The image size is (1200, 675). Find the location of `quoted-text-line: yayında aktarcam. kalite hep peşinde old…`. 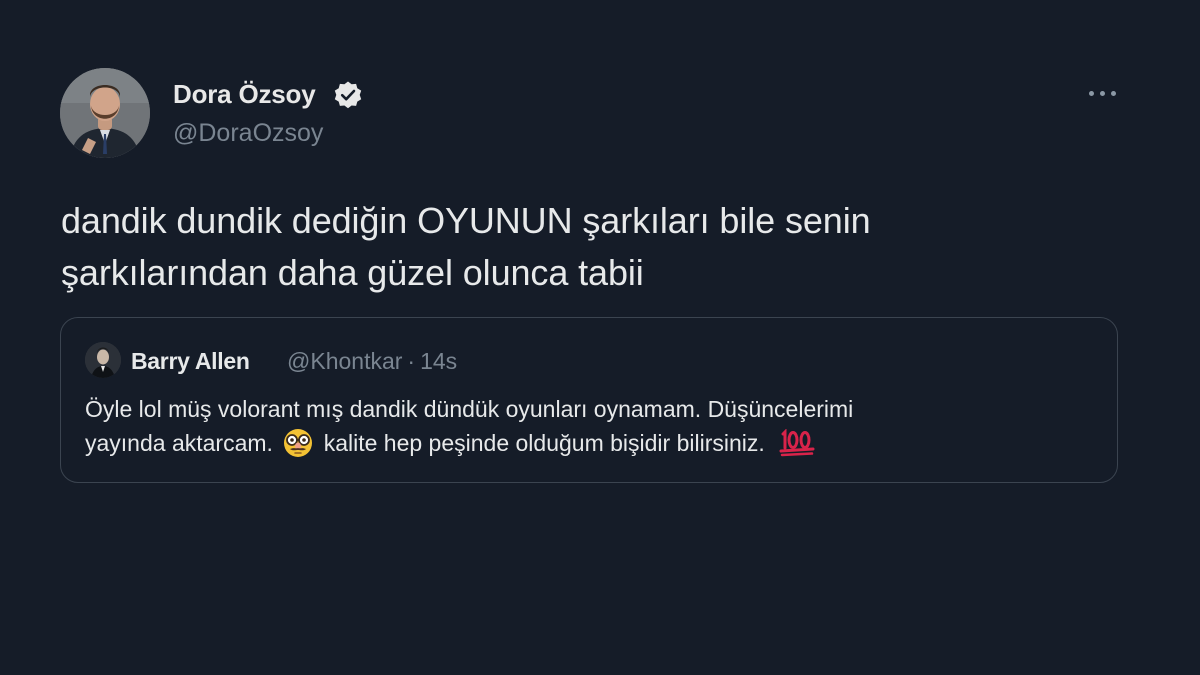

quoted-text-line: yayında aktarcam. kalite hep peşinde old… is located at coordinates (590, 443).